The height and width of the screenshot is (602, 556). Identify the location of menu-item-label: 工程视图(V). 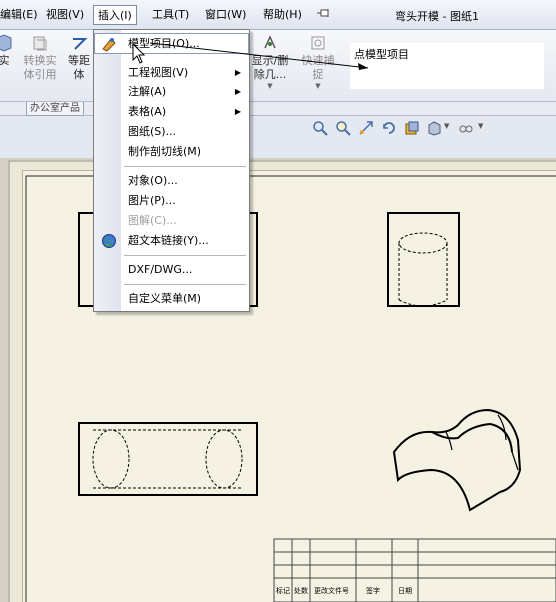
(158, 72).